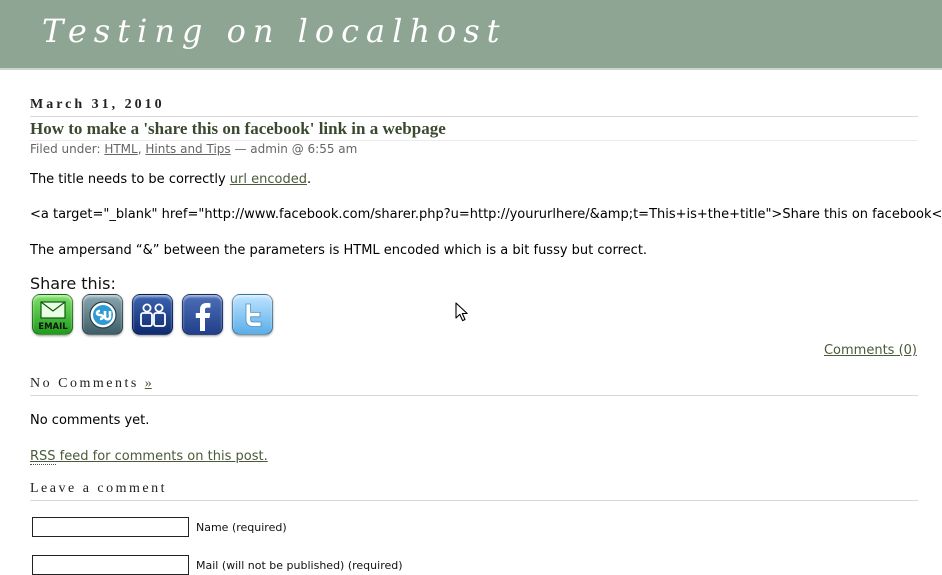  Describe the element at coordinates (67, 149) in the screenshot. I see `meta-prefix: Filed under:` at that location.